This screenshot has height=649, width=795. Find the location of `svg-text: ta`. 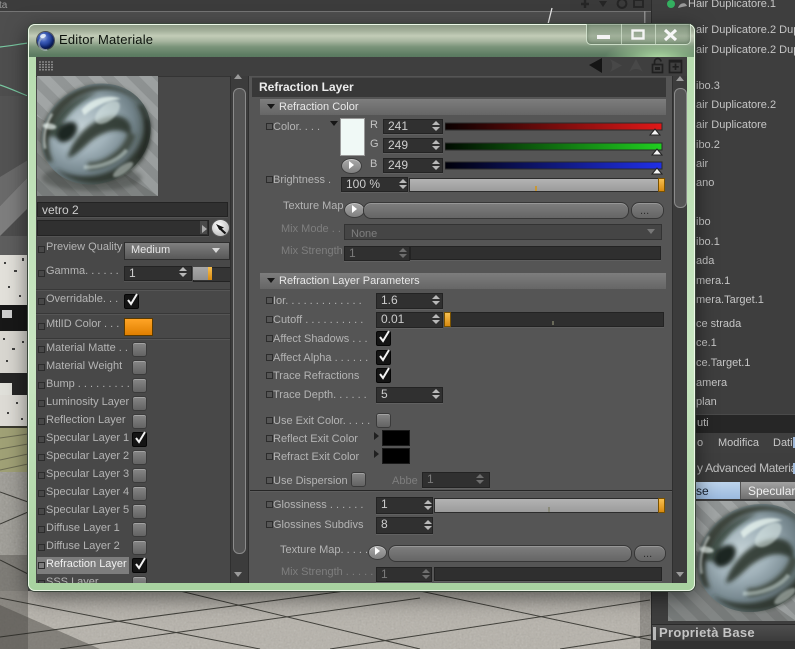

svg-text: ta is located at coordinates (4, 5).